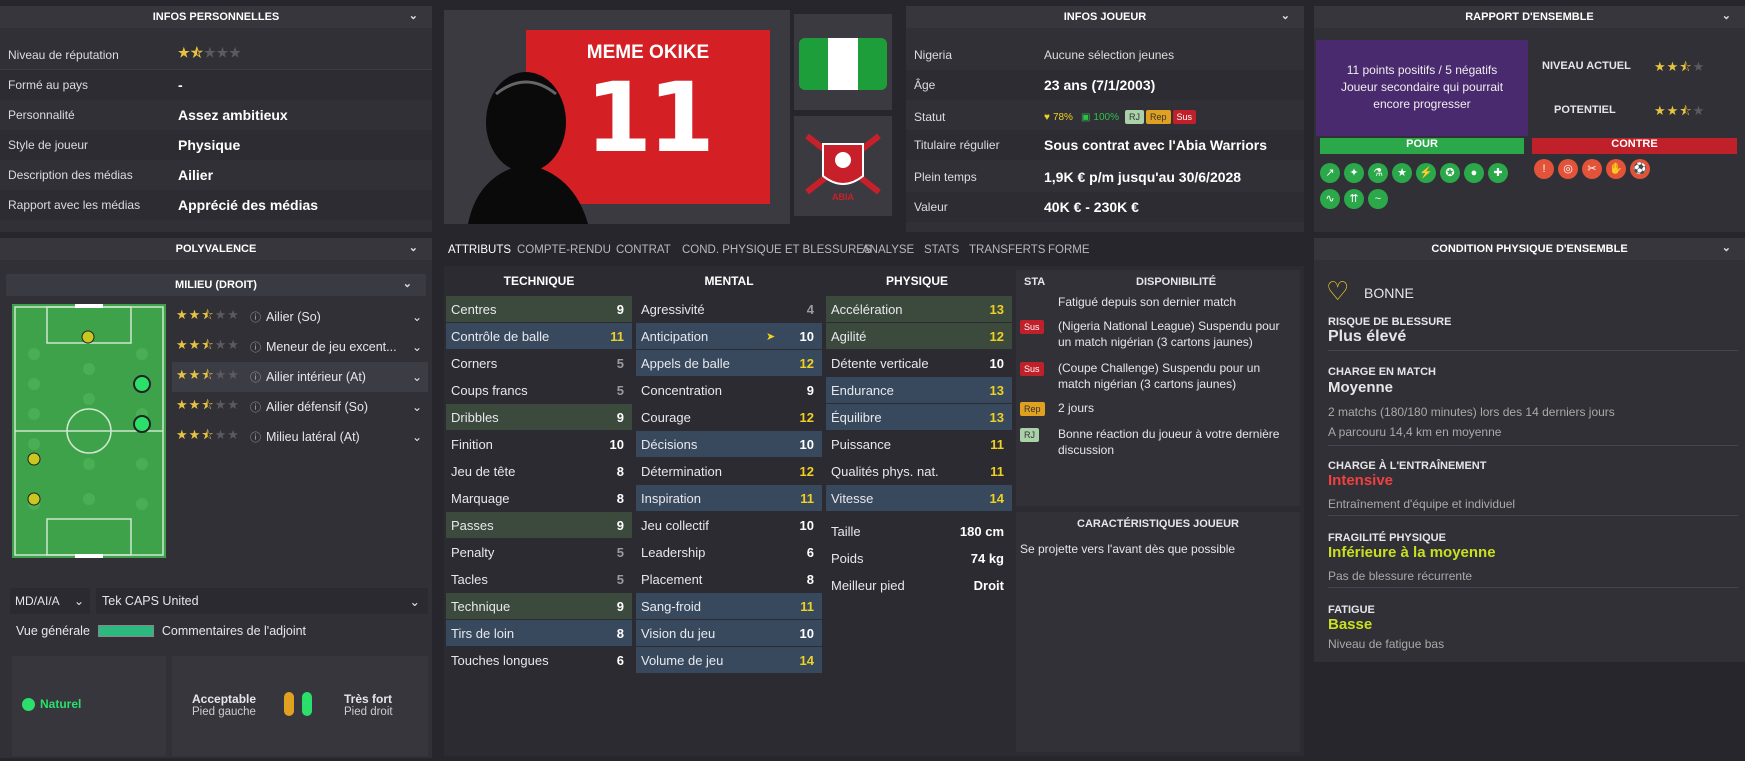 The width and height of the screenshot is (1745, 761). I want to click on attribute-row: Anticipation 10, so click(729, 336).